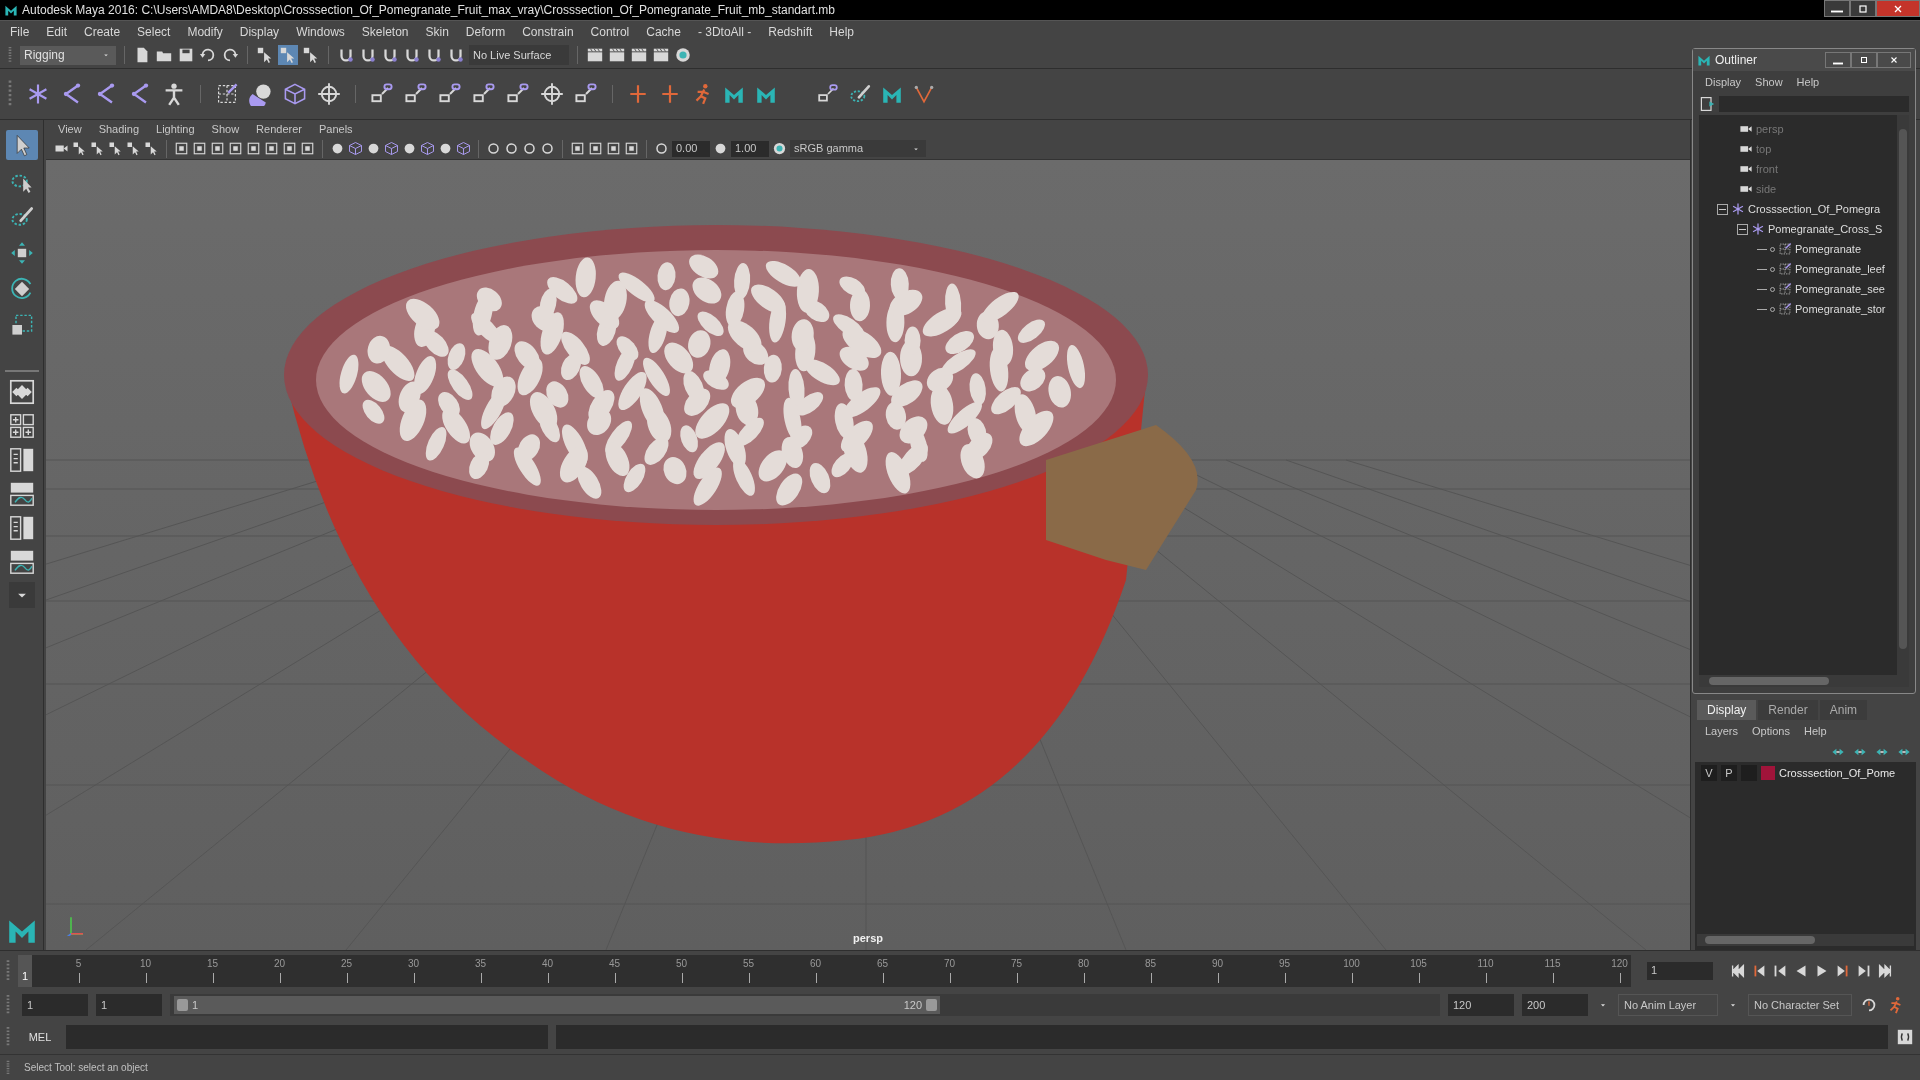  I want to click on outliner-menu-item: Help, so click(1808, 82).